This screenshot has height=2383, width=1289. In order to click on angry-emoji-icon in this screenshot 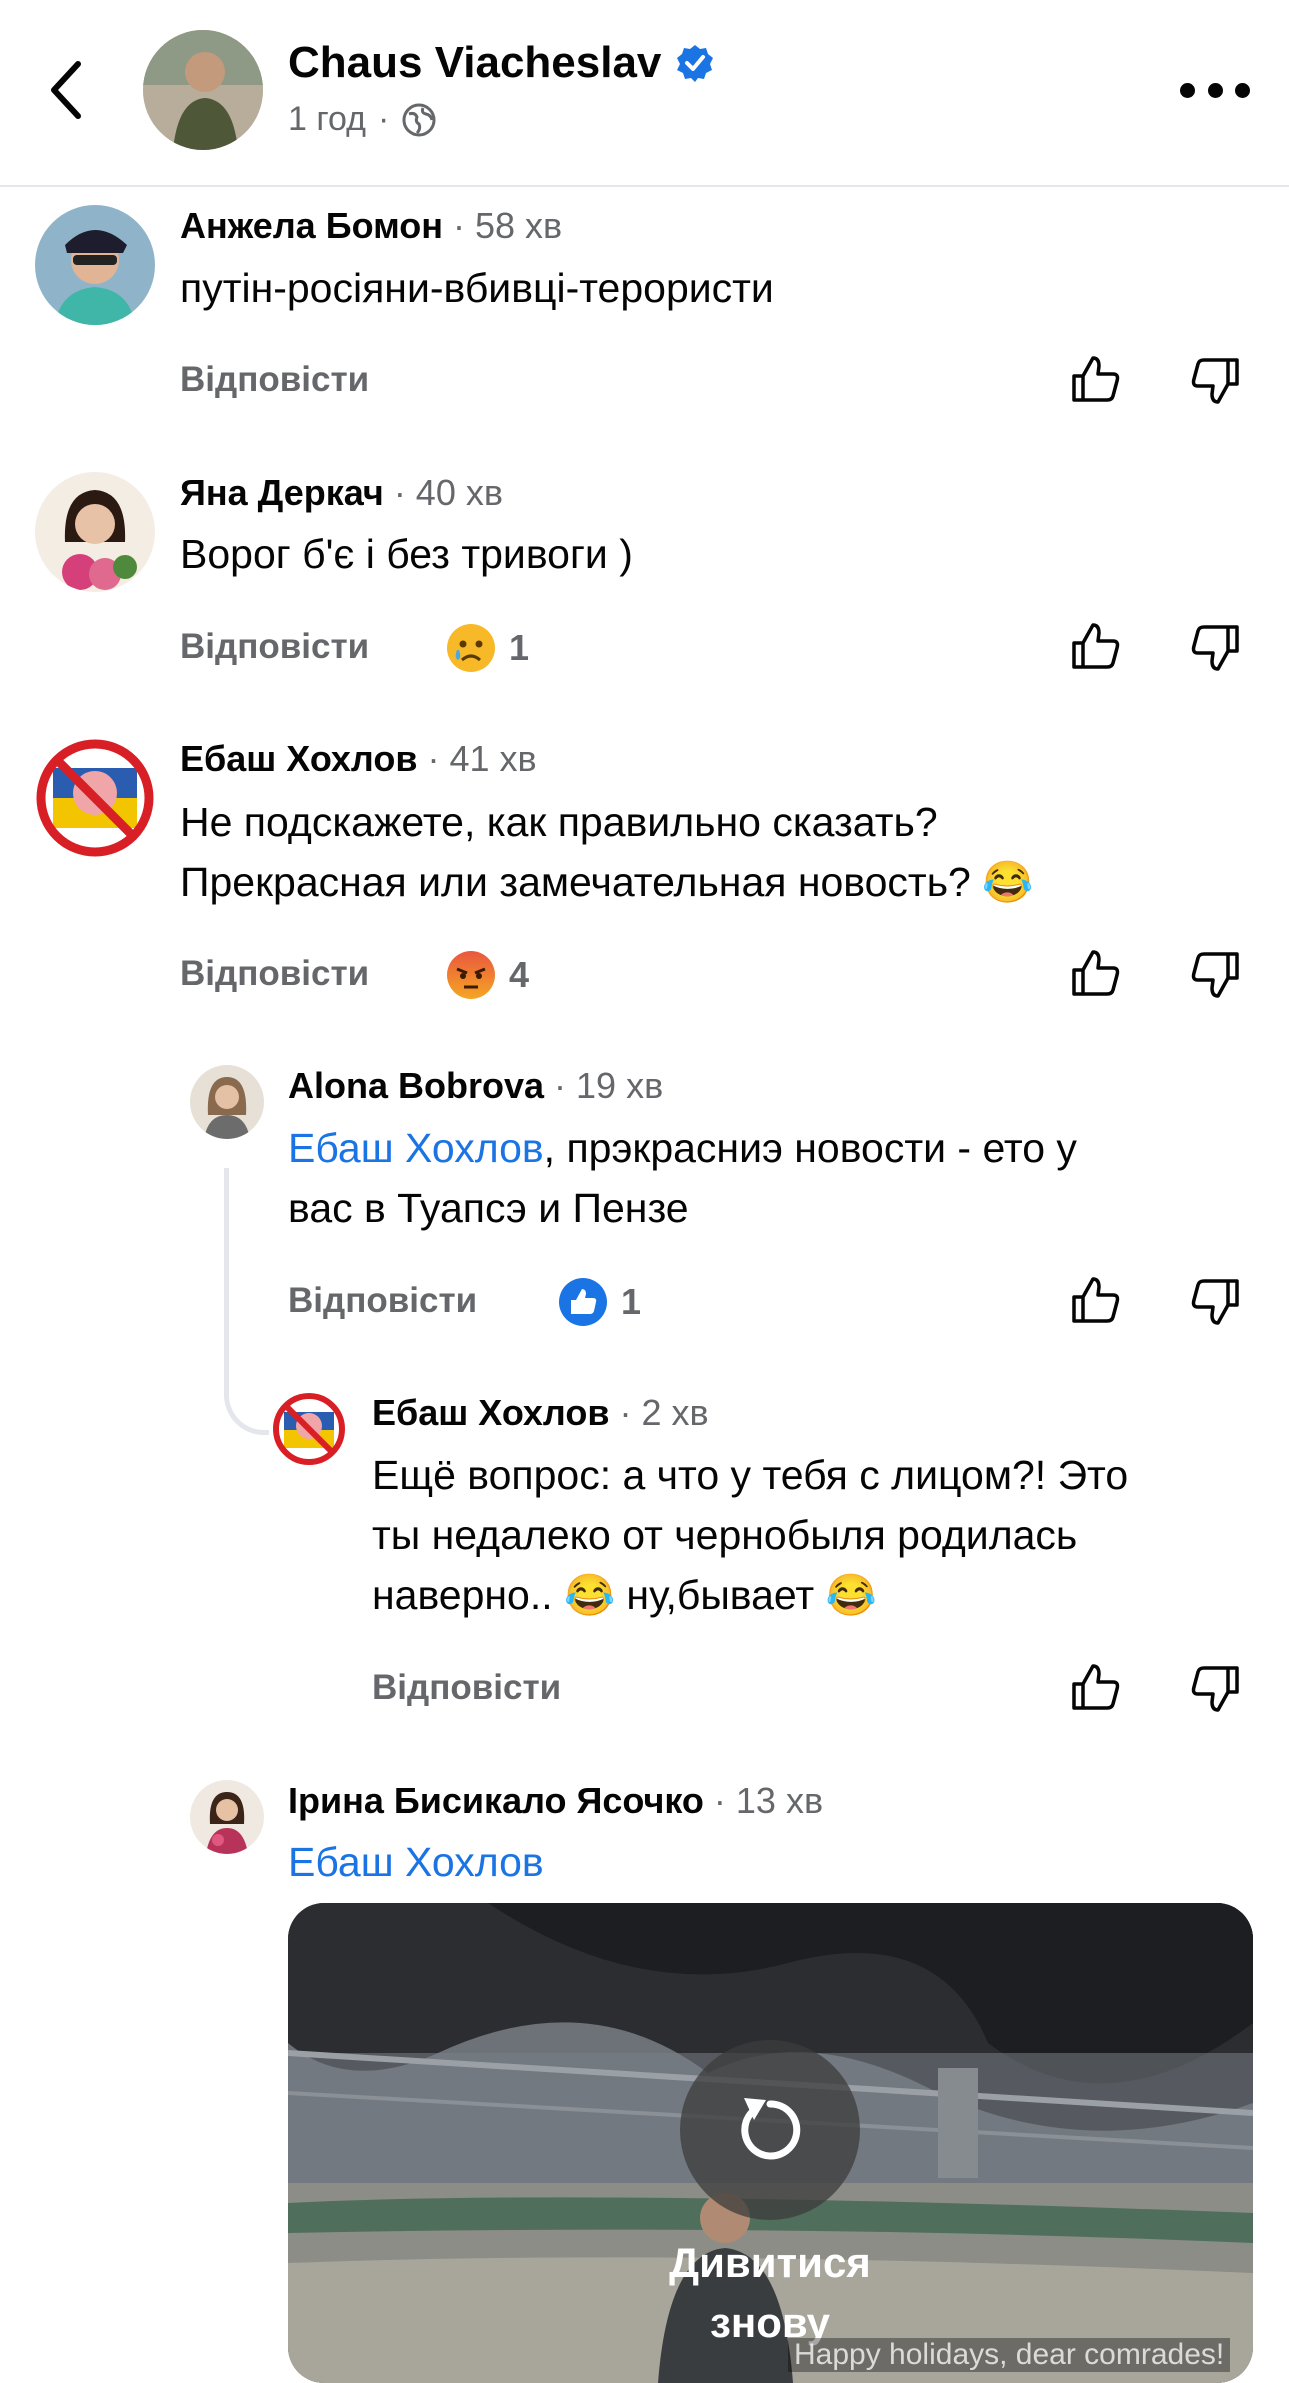, I will do `click(471, 975)`.